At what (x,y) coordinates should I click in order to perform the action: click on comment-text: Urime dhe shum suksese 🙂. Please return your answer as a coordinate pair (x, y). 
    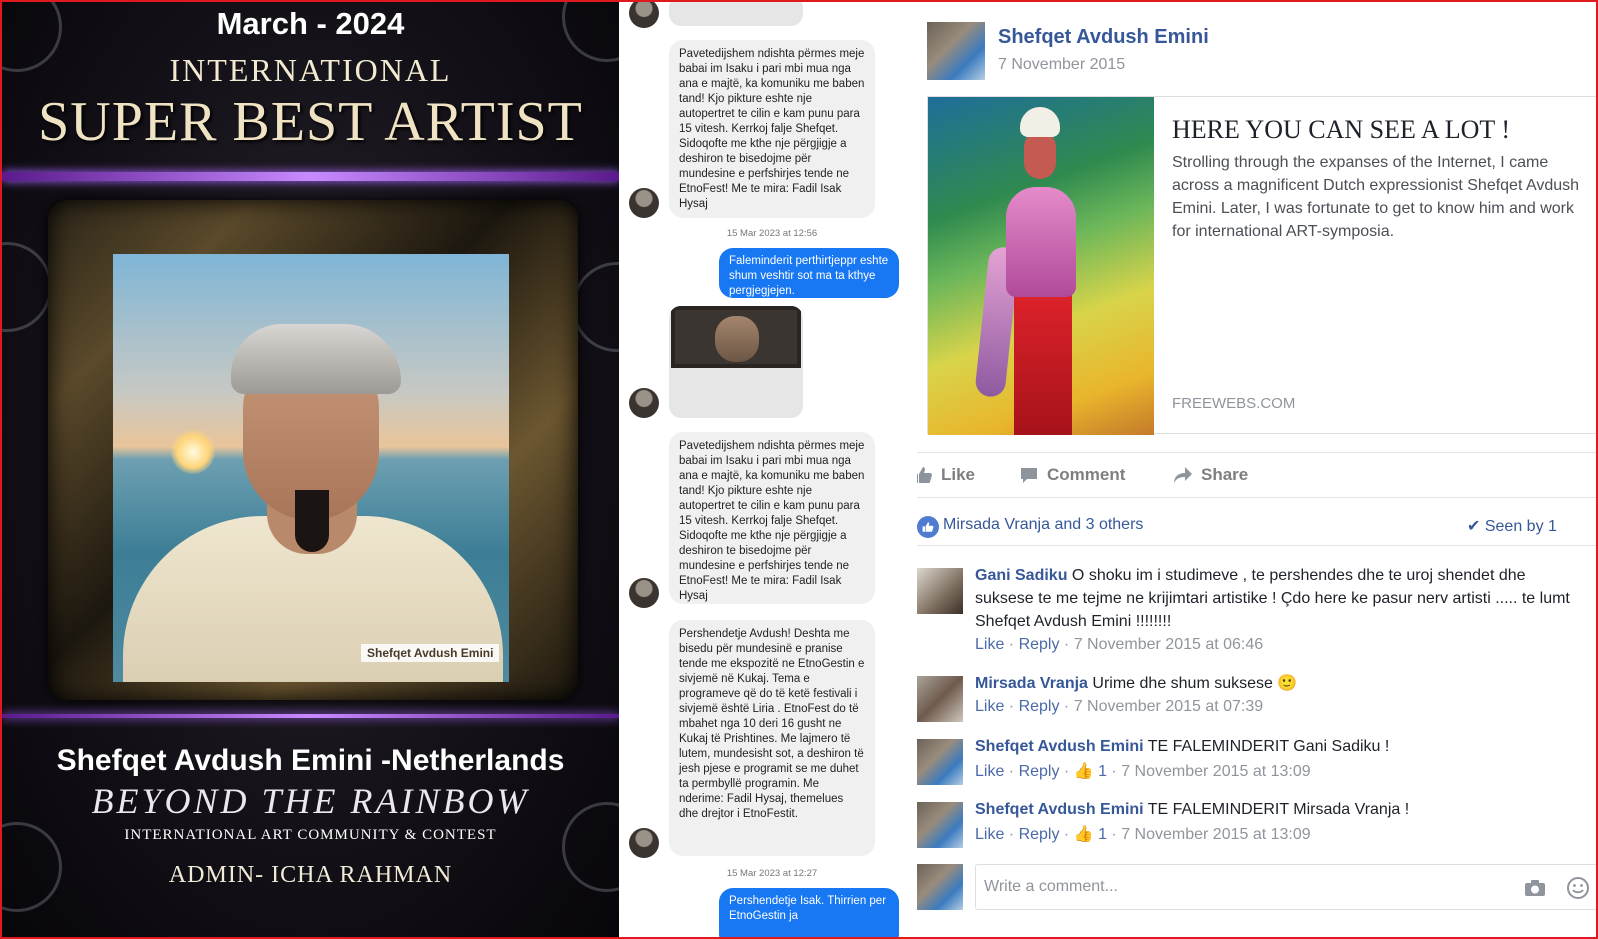
    Looking at the image, I should click on (1195, 683).